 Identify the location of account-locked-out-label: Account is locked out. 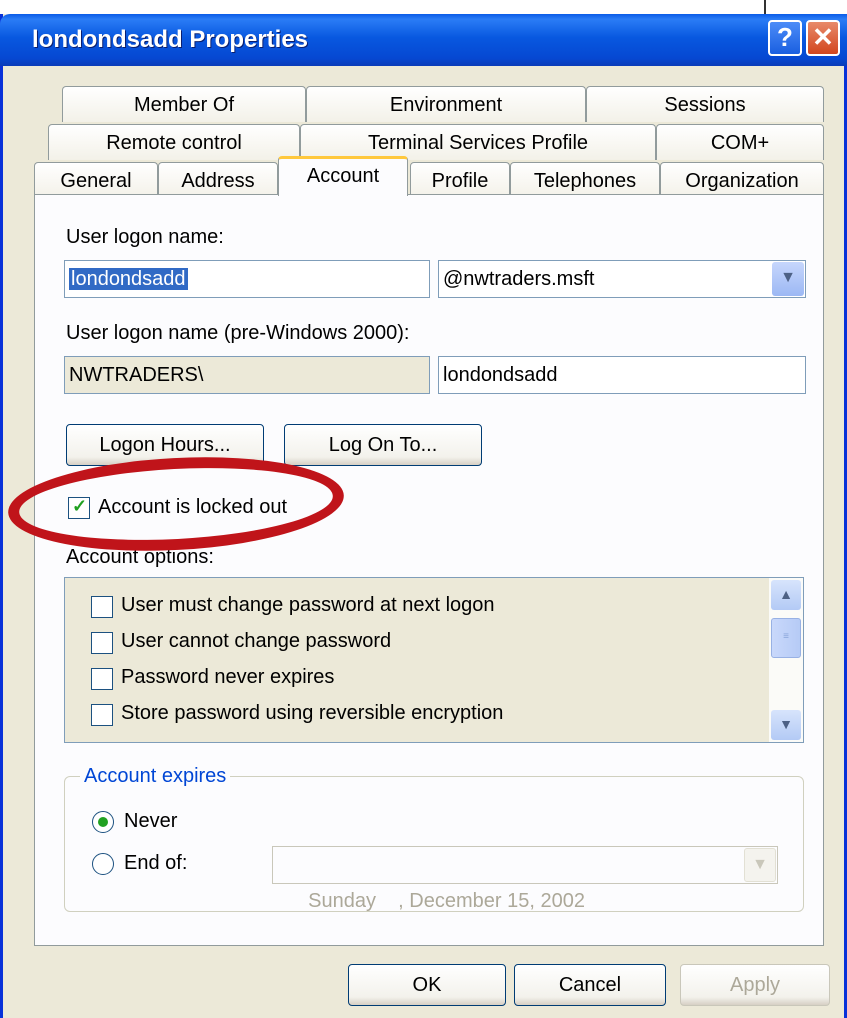
(192, 507).